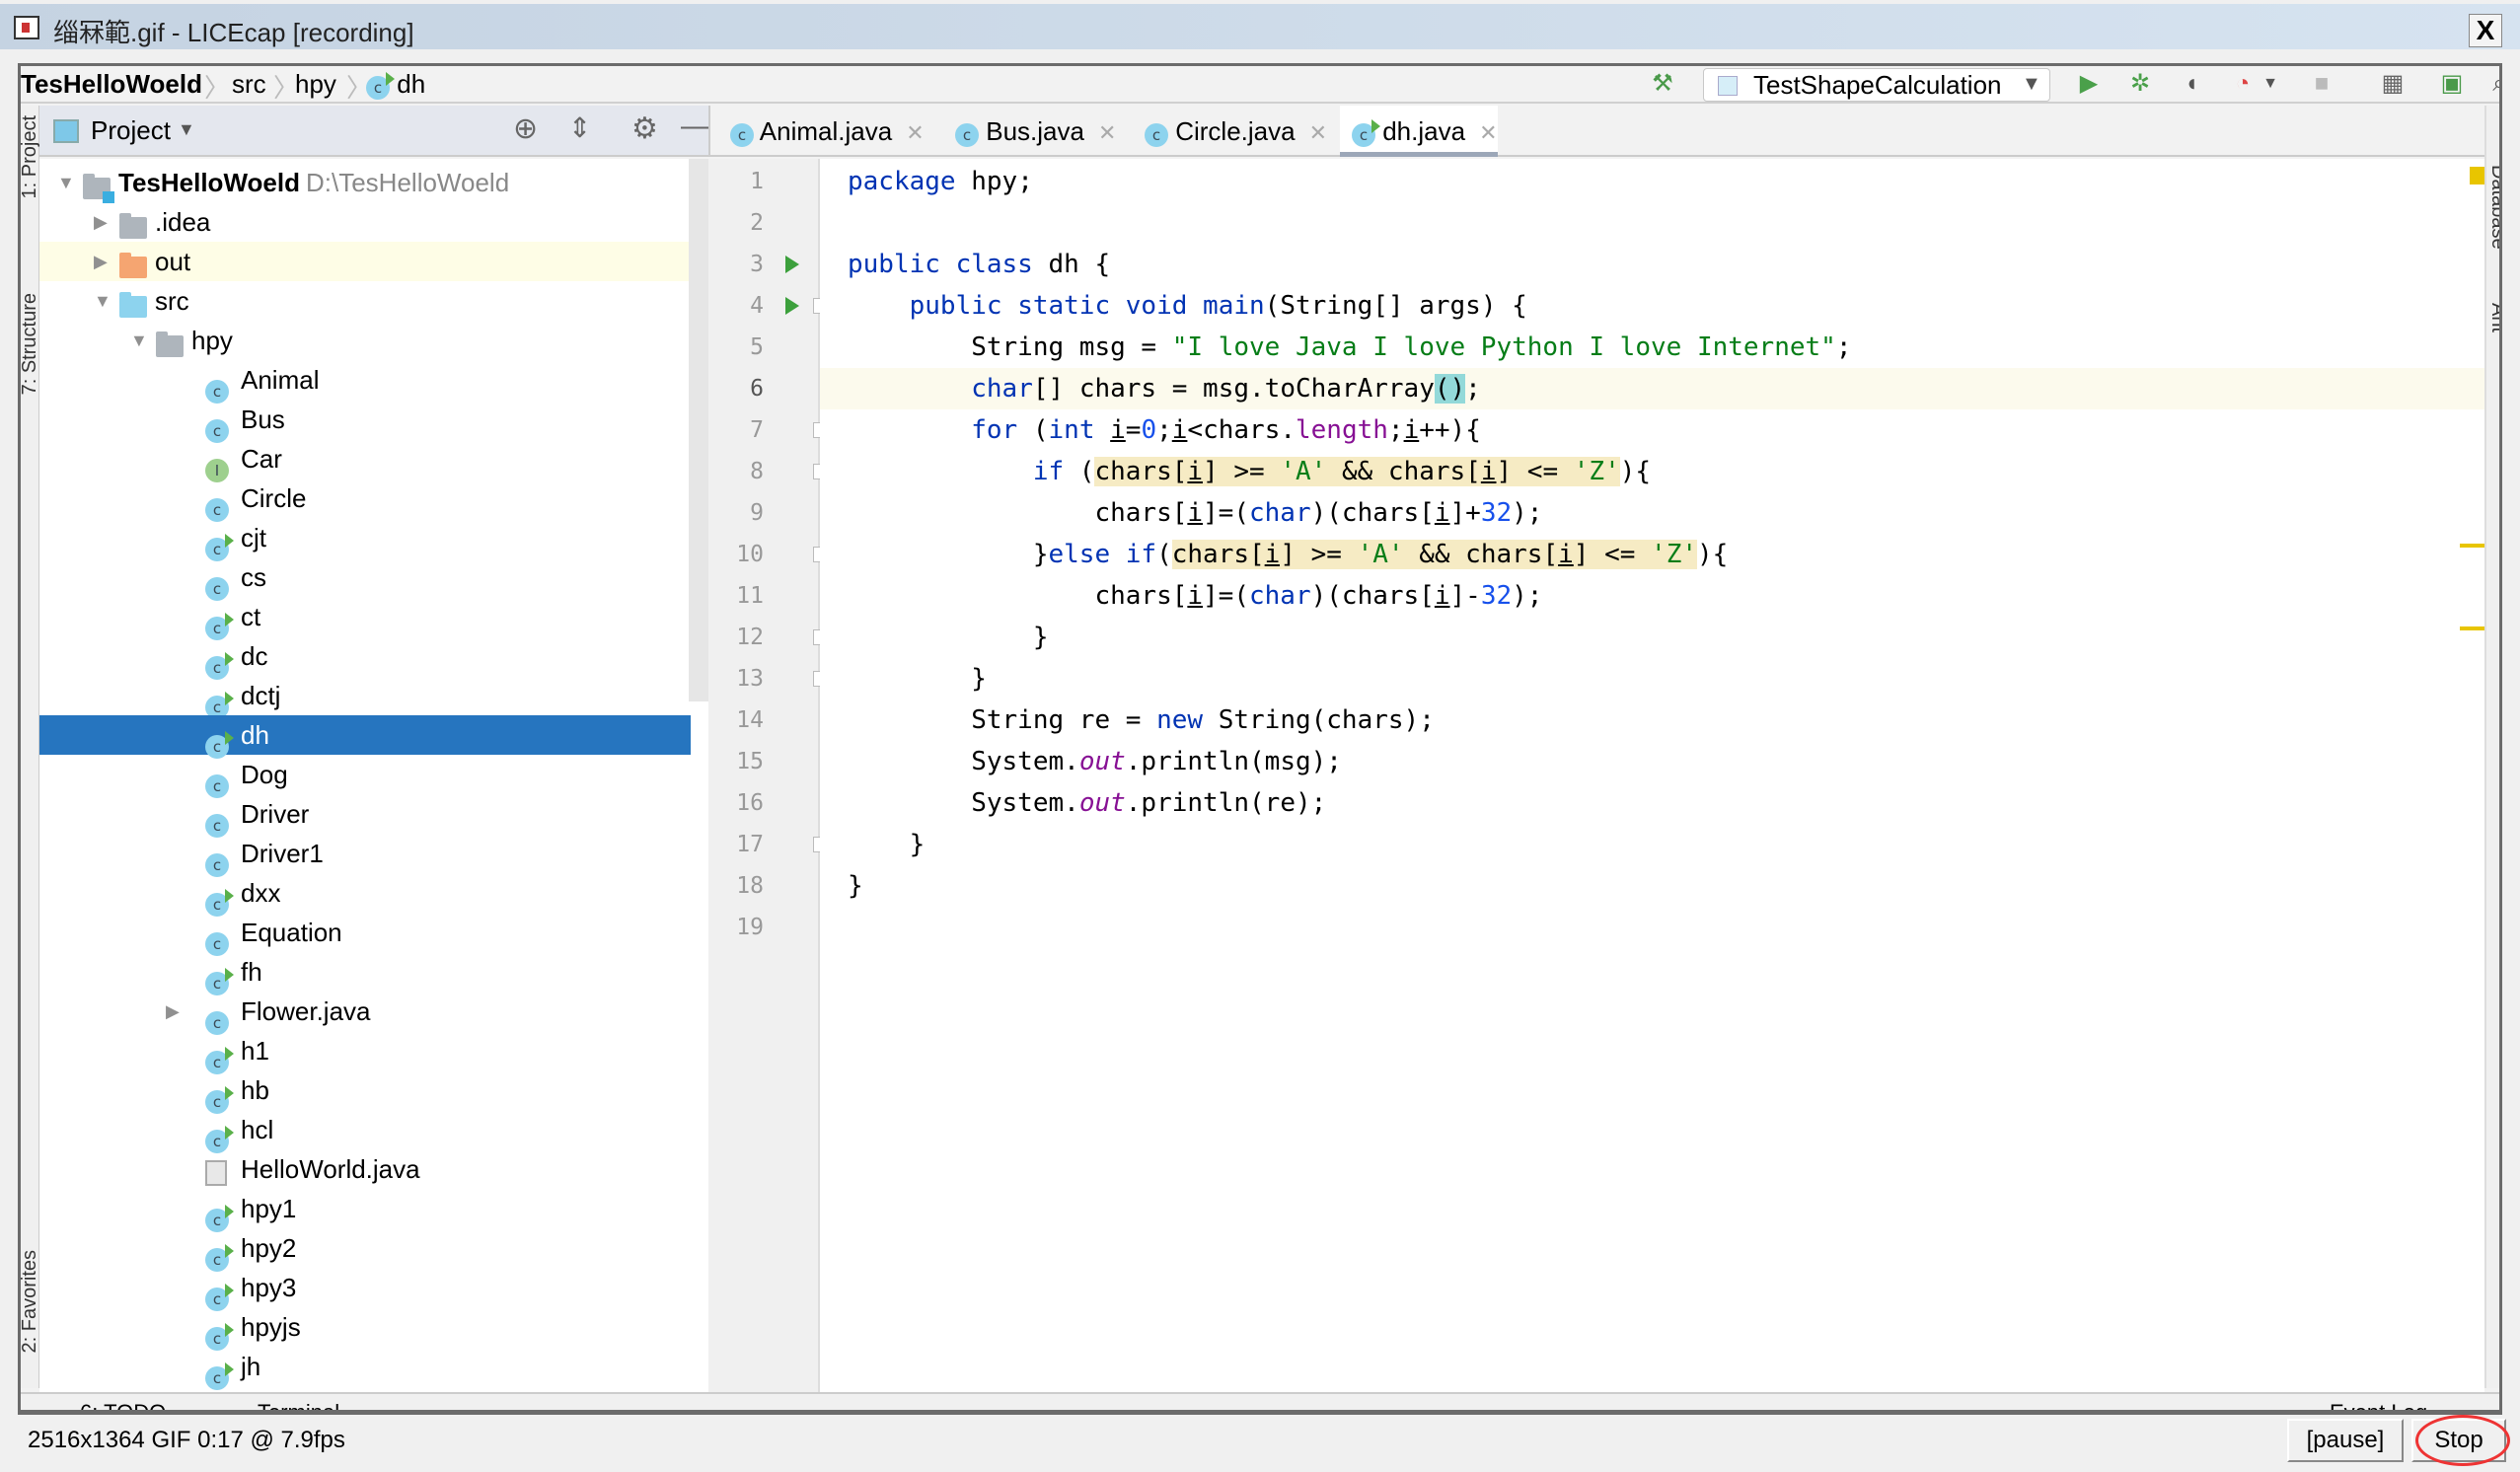 Image resolution: width=2520 pixels, height=1472 pixels. What do you see at coordinates (365, 1368) in the screenshot?
I see `tree-item: c jh` at bounding box center [365, 1368].